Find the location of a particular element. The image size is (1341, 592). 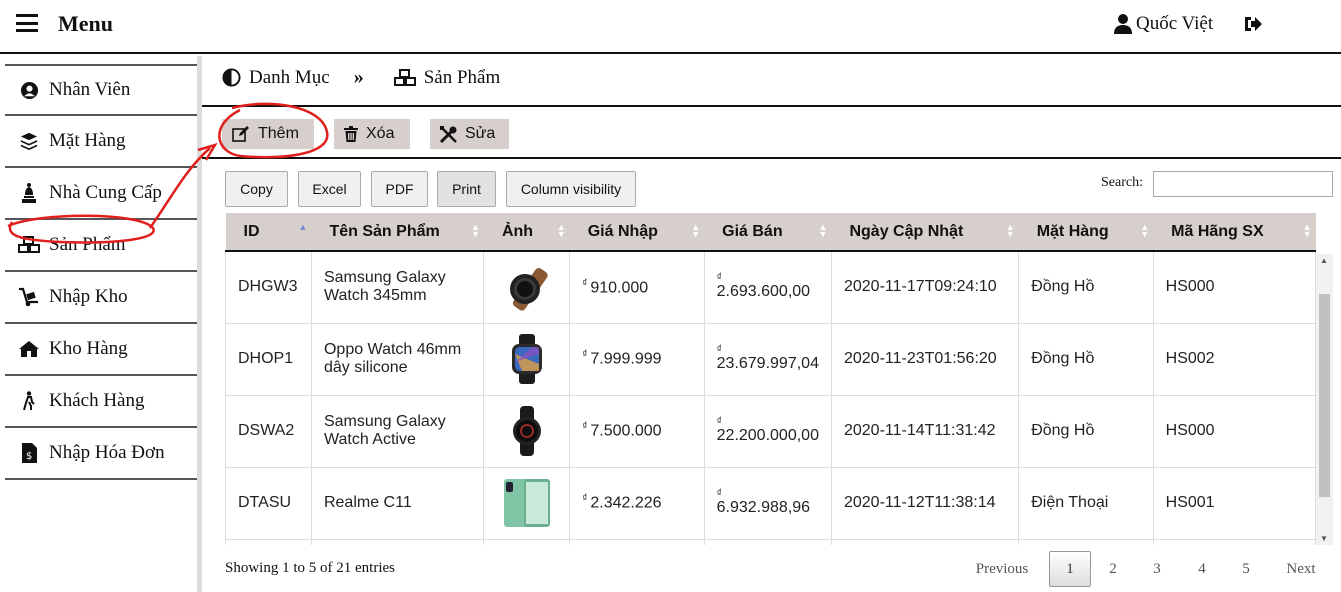

sidebar-item-mat-hang: Mặt Hàng is located at coordinates (101, 142).